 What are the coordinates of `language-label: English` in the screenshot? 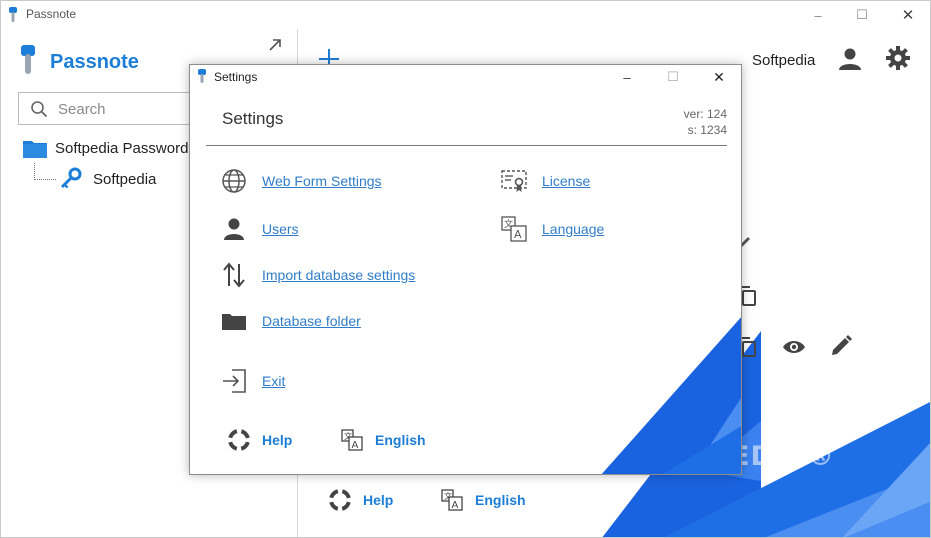 It's located at (500, 500).